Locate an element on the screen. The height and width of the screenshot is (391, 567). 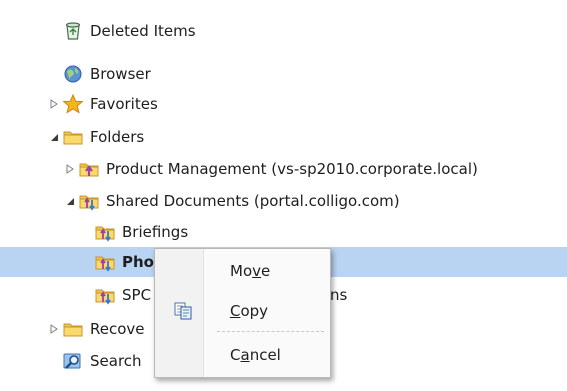
tree-item-label: Recove is located at coordinates (117, 329).